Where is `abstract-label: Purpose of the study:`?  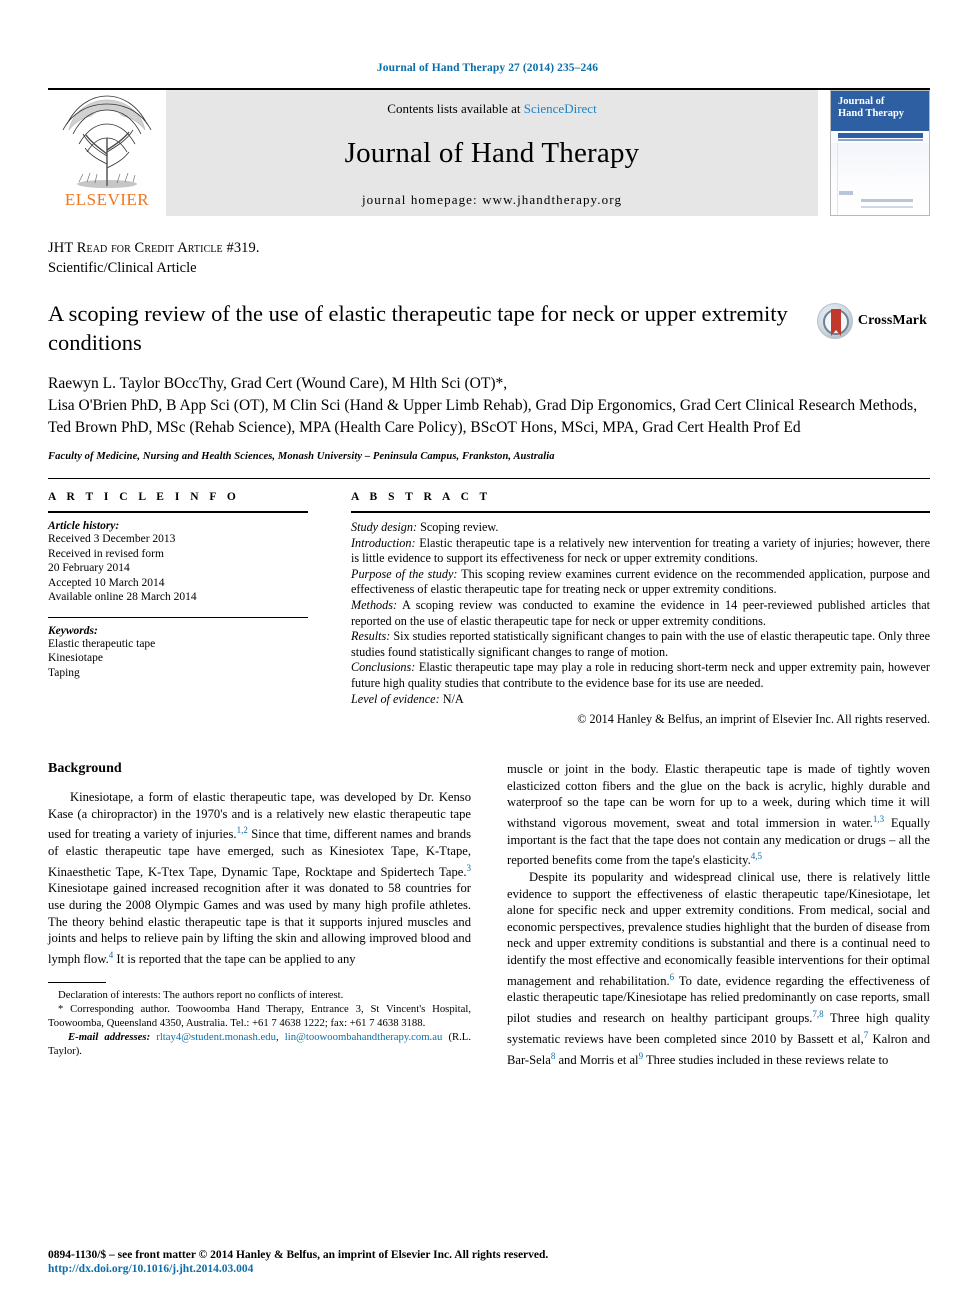 abstract-label: Purpose of the study: is located at coordinates (404, 573).